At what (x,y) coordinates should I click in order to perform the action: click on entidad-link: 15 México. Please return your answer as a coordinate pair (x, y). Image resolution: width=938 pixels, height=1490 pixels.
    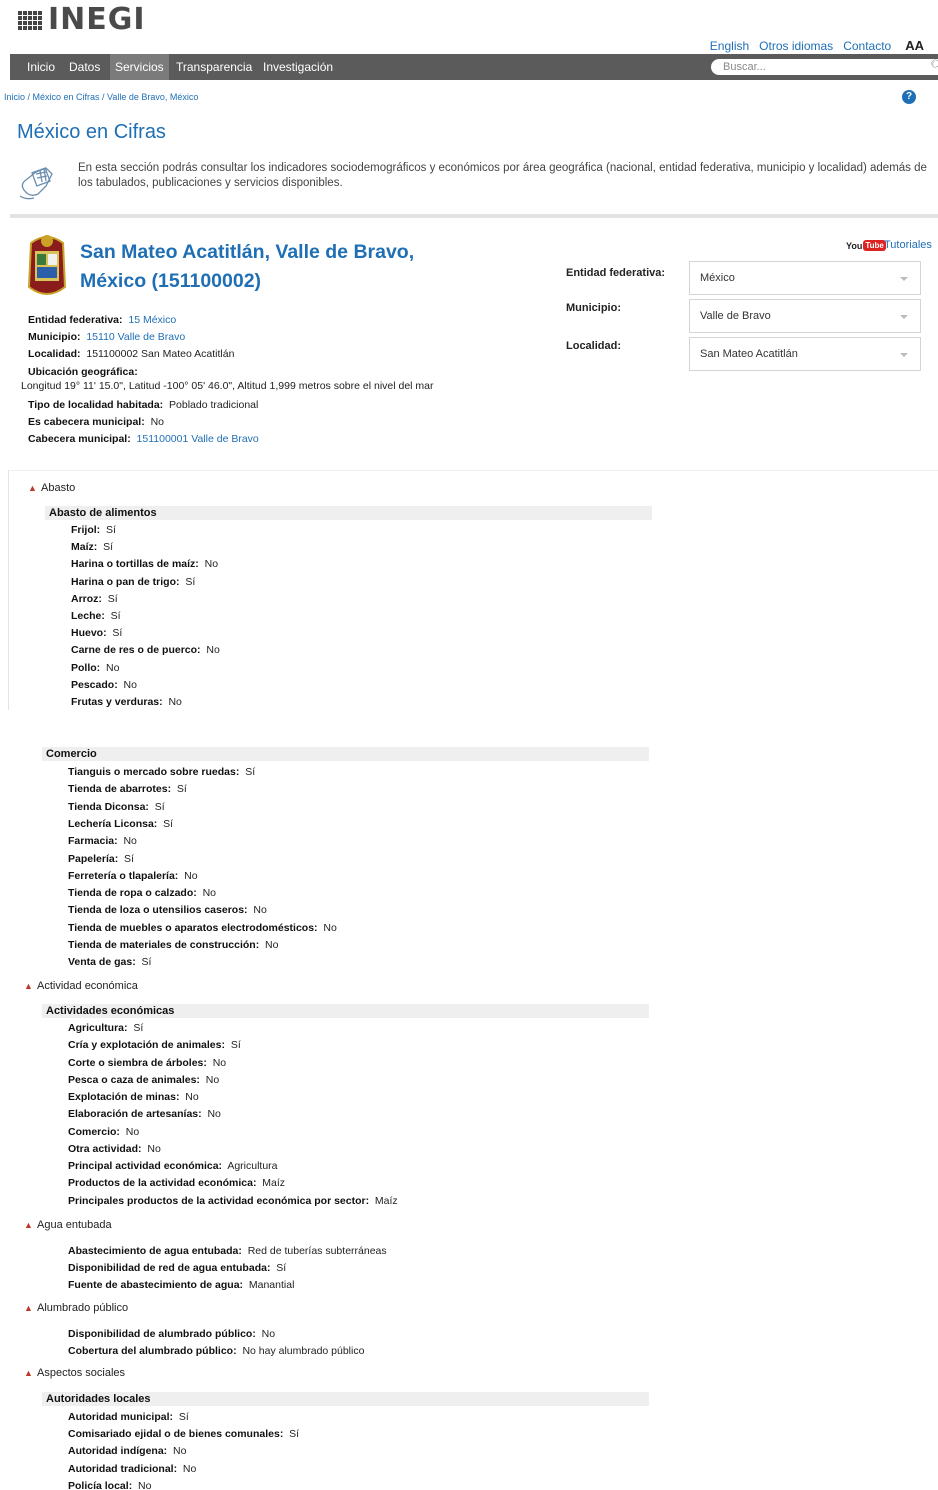
    Looking at the image, I should click on (152, 320).